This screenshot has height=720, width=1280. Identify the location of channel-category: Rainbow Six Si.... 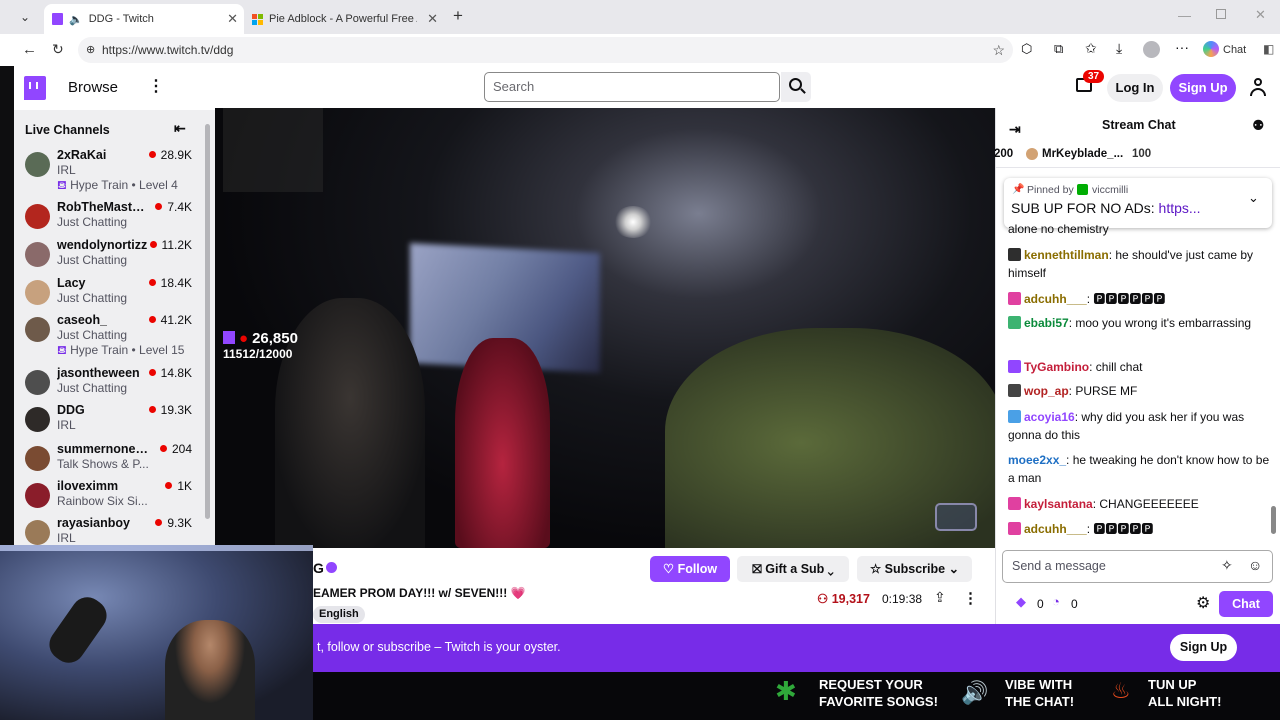
(102, 501).